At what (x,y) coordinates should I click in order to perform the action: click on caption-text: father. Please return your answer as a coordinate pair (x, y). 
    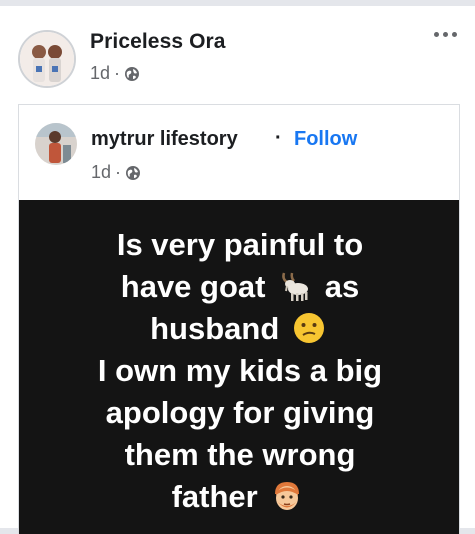
    Looking at the image, I should click on (214, 496).